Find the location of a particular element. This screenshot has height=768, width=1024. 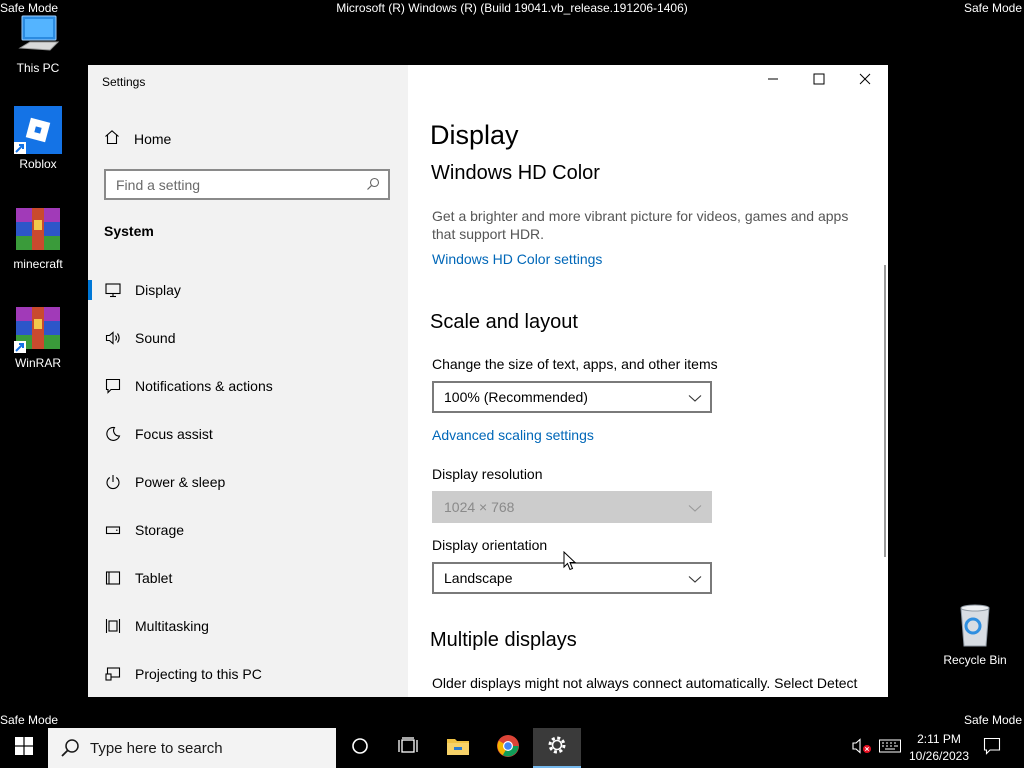

file-explorer-button is located at coordinates (458, 748).